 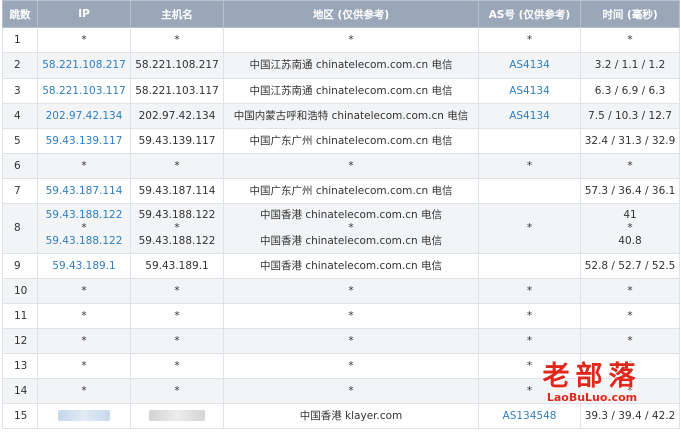 What do you see at coordinates (177, 141) in the screenshot?
I see `host-cell: 59.43.139.117` at bounding box center [177, 141].